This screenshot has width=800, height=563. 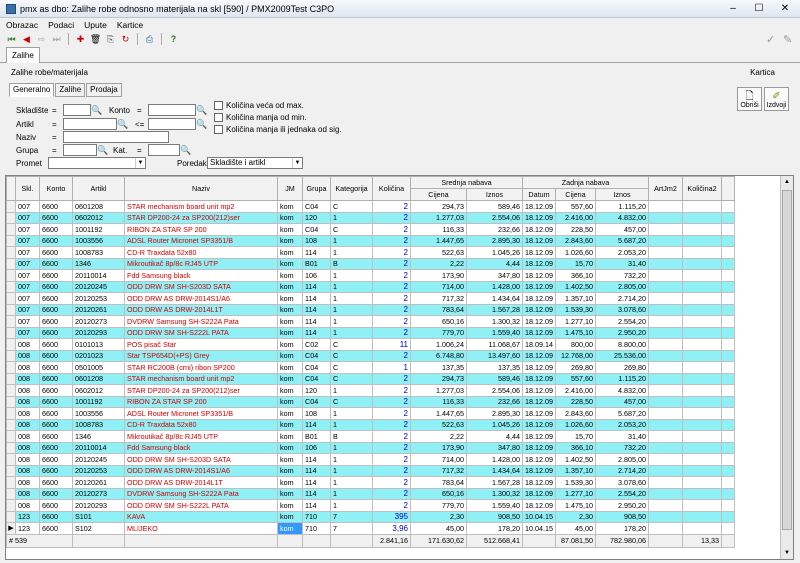 I want to click on cell-iznos2: 2.554,20, so click(x=622, y=321).